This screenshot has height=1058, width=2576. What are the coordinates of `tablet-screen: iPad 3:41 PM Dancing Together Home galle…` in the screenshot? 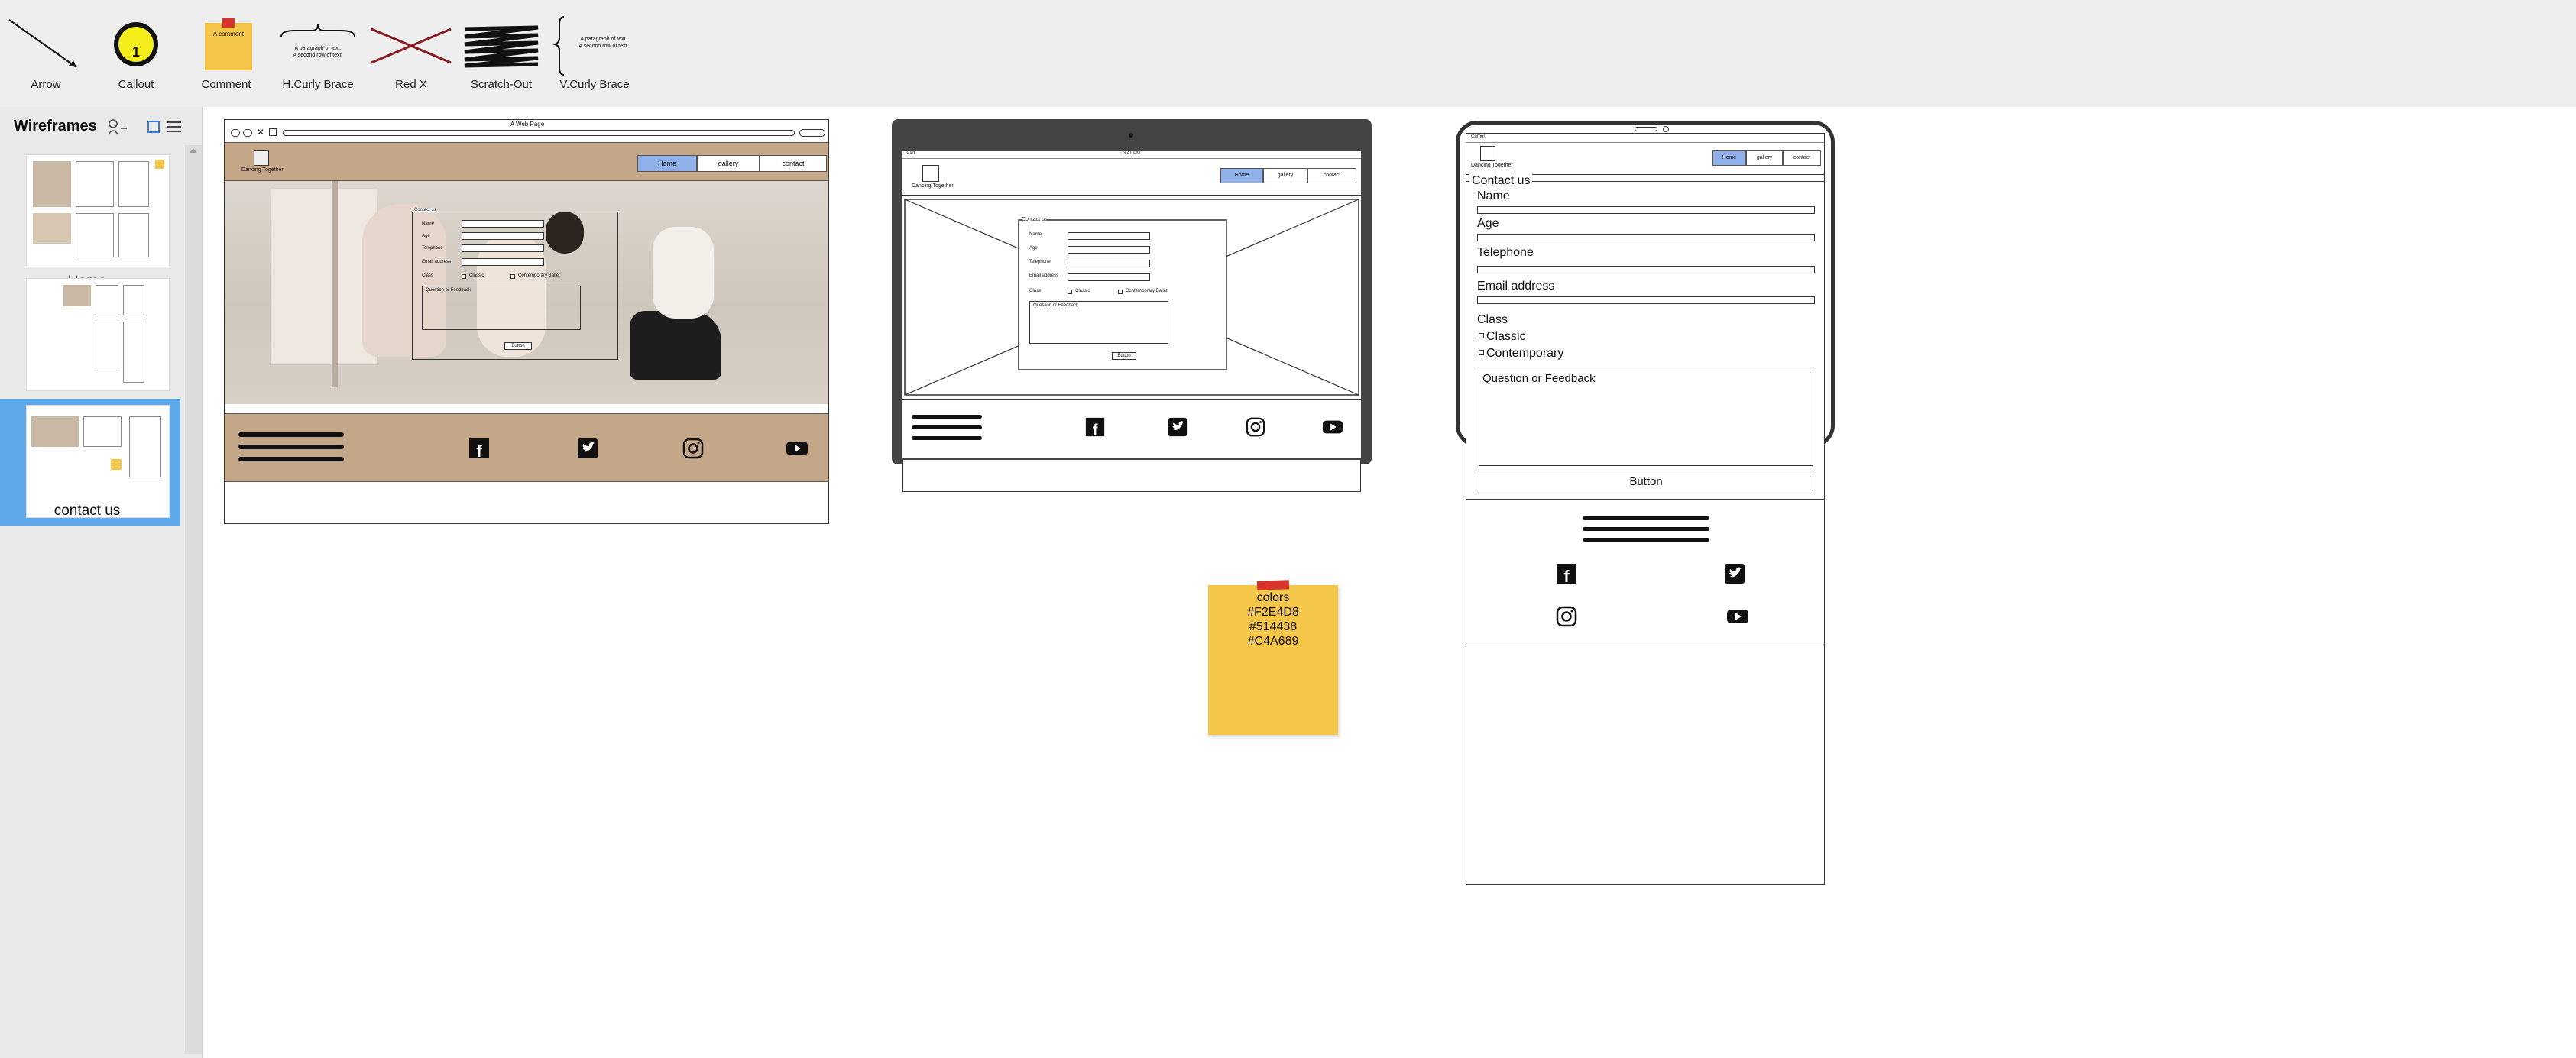 It's located at (1131, 304).